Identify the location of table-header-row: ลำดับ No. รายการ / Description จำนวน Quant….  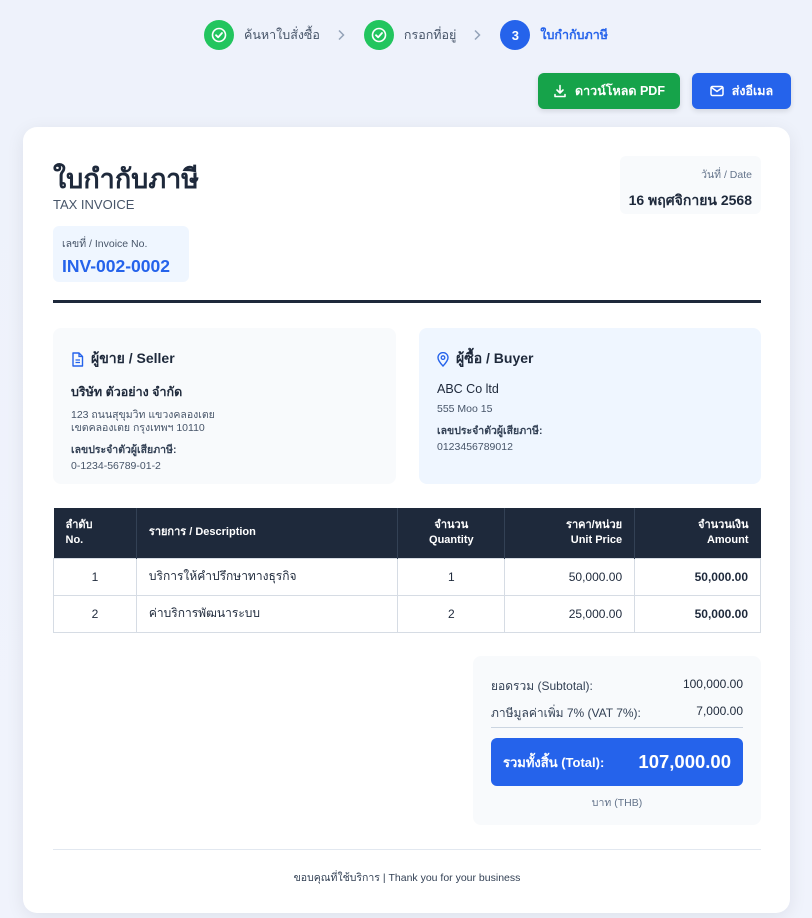
(407, 533).